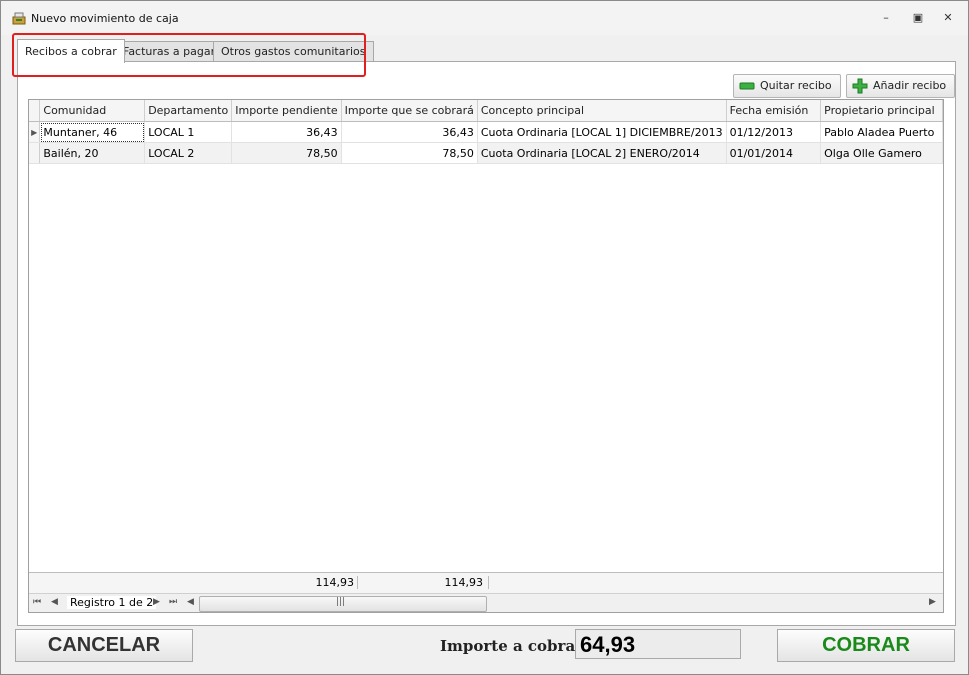  What do you see at coordinates (886, 18) in the screenshot?
I see `minimize-icon: –` at bounding box center [886, 18].